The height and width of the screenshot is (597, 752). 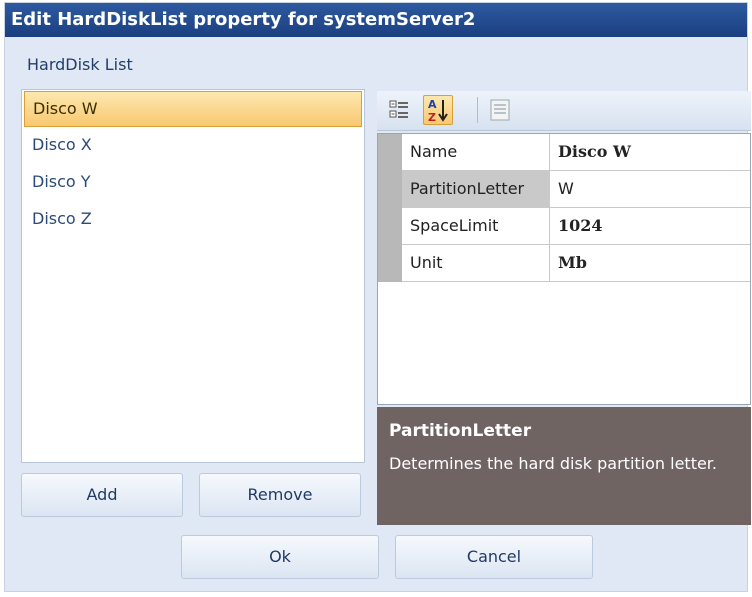 What do you see at coordinates (594, 152) in the screenshot?
I see `property-value: Disco W` at bounding box center [594, 152].